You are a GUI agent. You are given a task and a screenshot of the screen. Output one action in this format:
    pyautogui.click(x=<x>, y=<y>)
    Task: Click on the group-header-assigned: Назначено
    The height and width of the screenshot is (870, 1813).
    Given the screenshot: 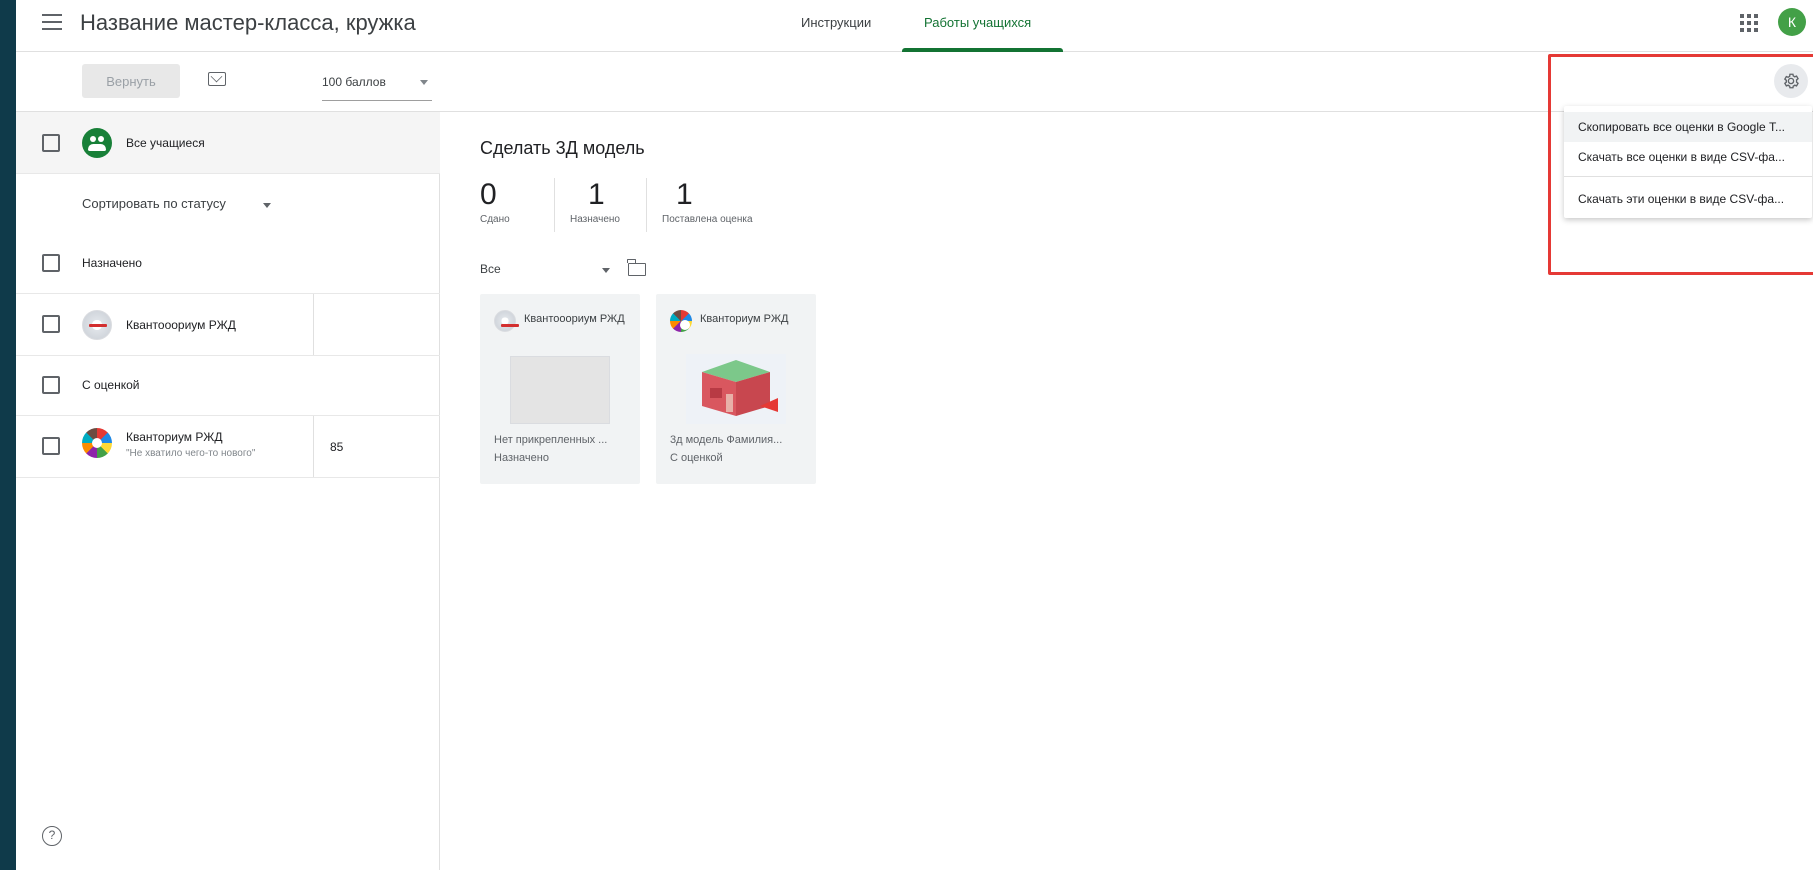 What is the action you would take?
    pyautogui.click(x=228, y=264)
    